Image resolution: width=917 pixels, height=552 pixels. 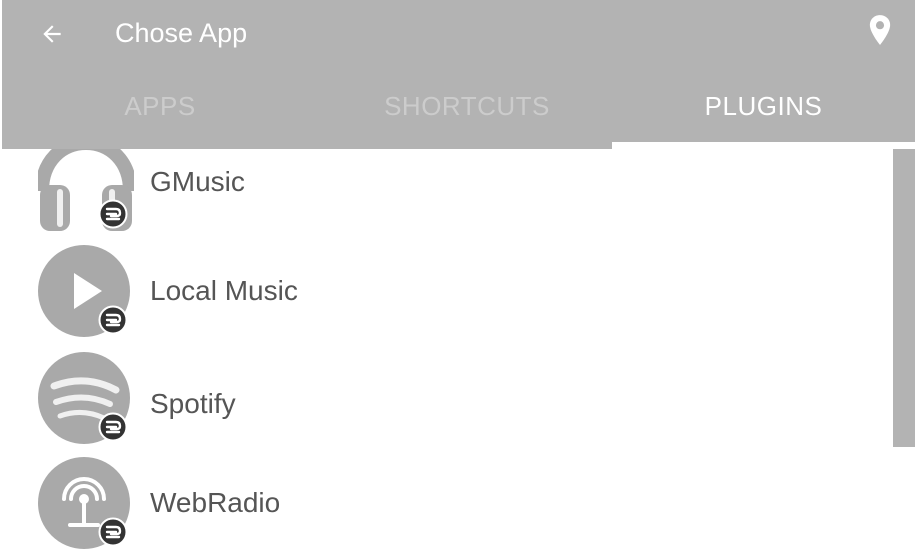 What do you see at coordinates (86, 192) in the screenshot?
I see `gmusic-app-icon` at bounding box center [86, 192].